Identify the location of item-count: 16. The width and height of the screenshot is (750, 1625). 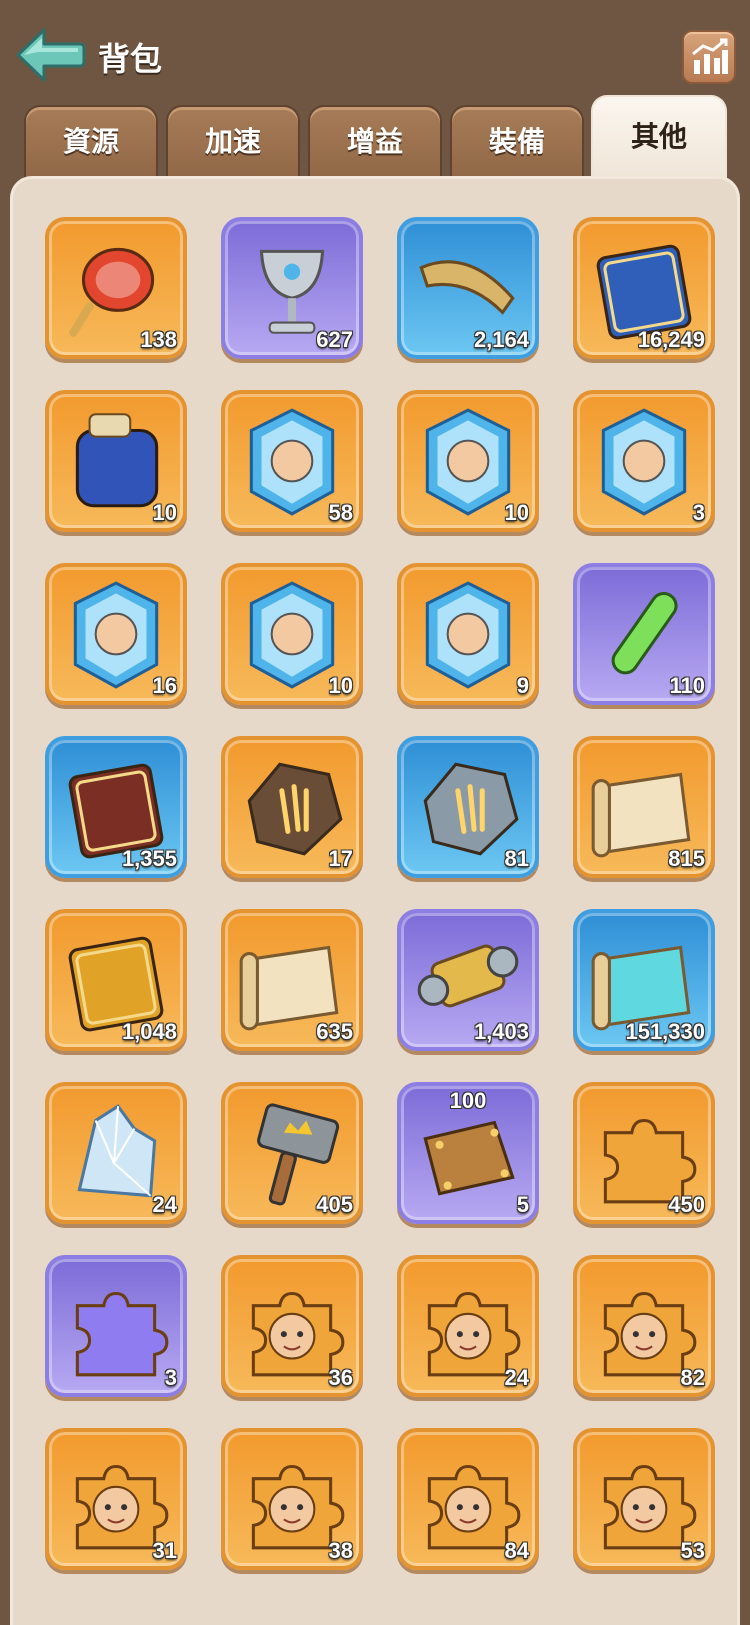
(164, 685).